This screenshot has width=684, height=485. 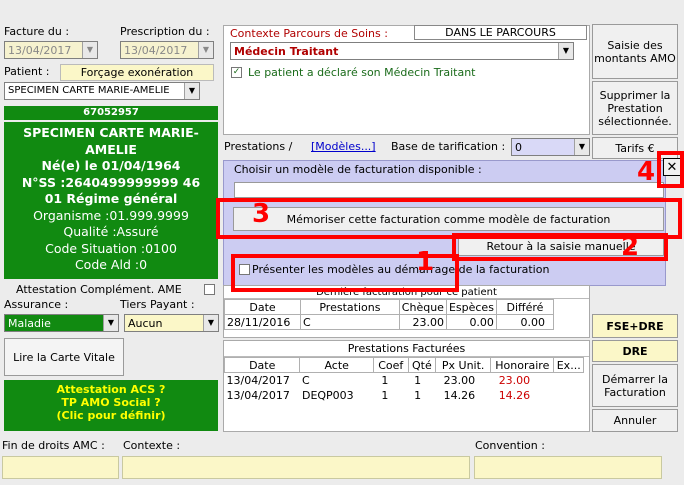 I want to click on card-code-situation: Code Situation :0100, so click(x=111, y=248).